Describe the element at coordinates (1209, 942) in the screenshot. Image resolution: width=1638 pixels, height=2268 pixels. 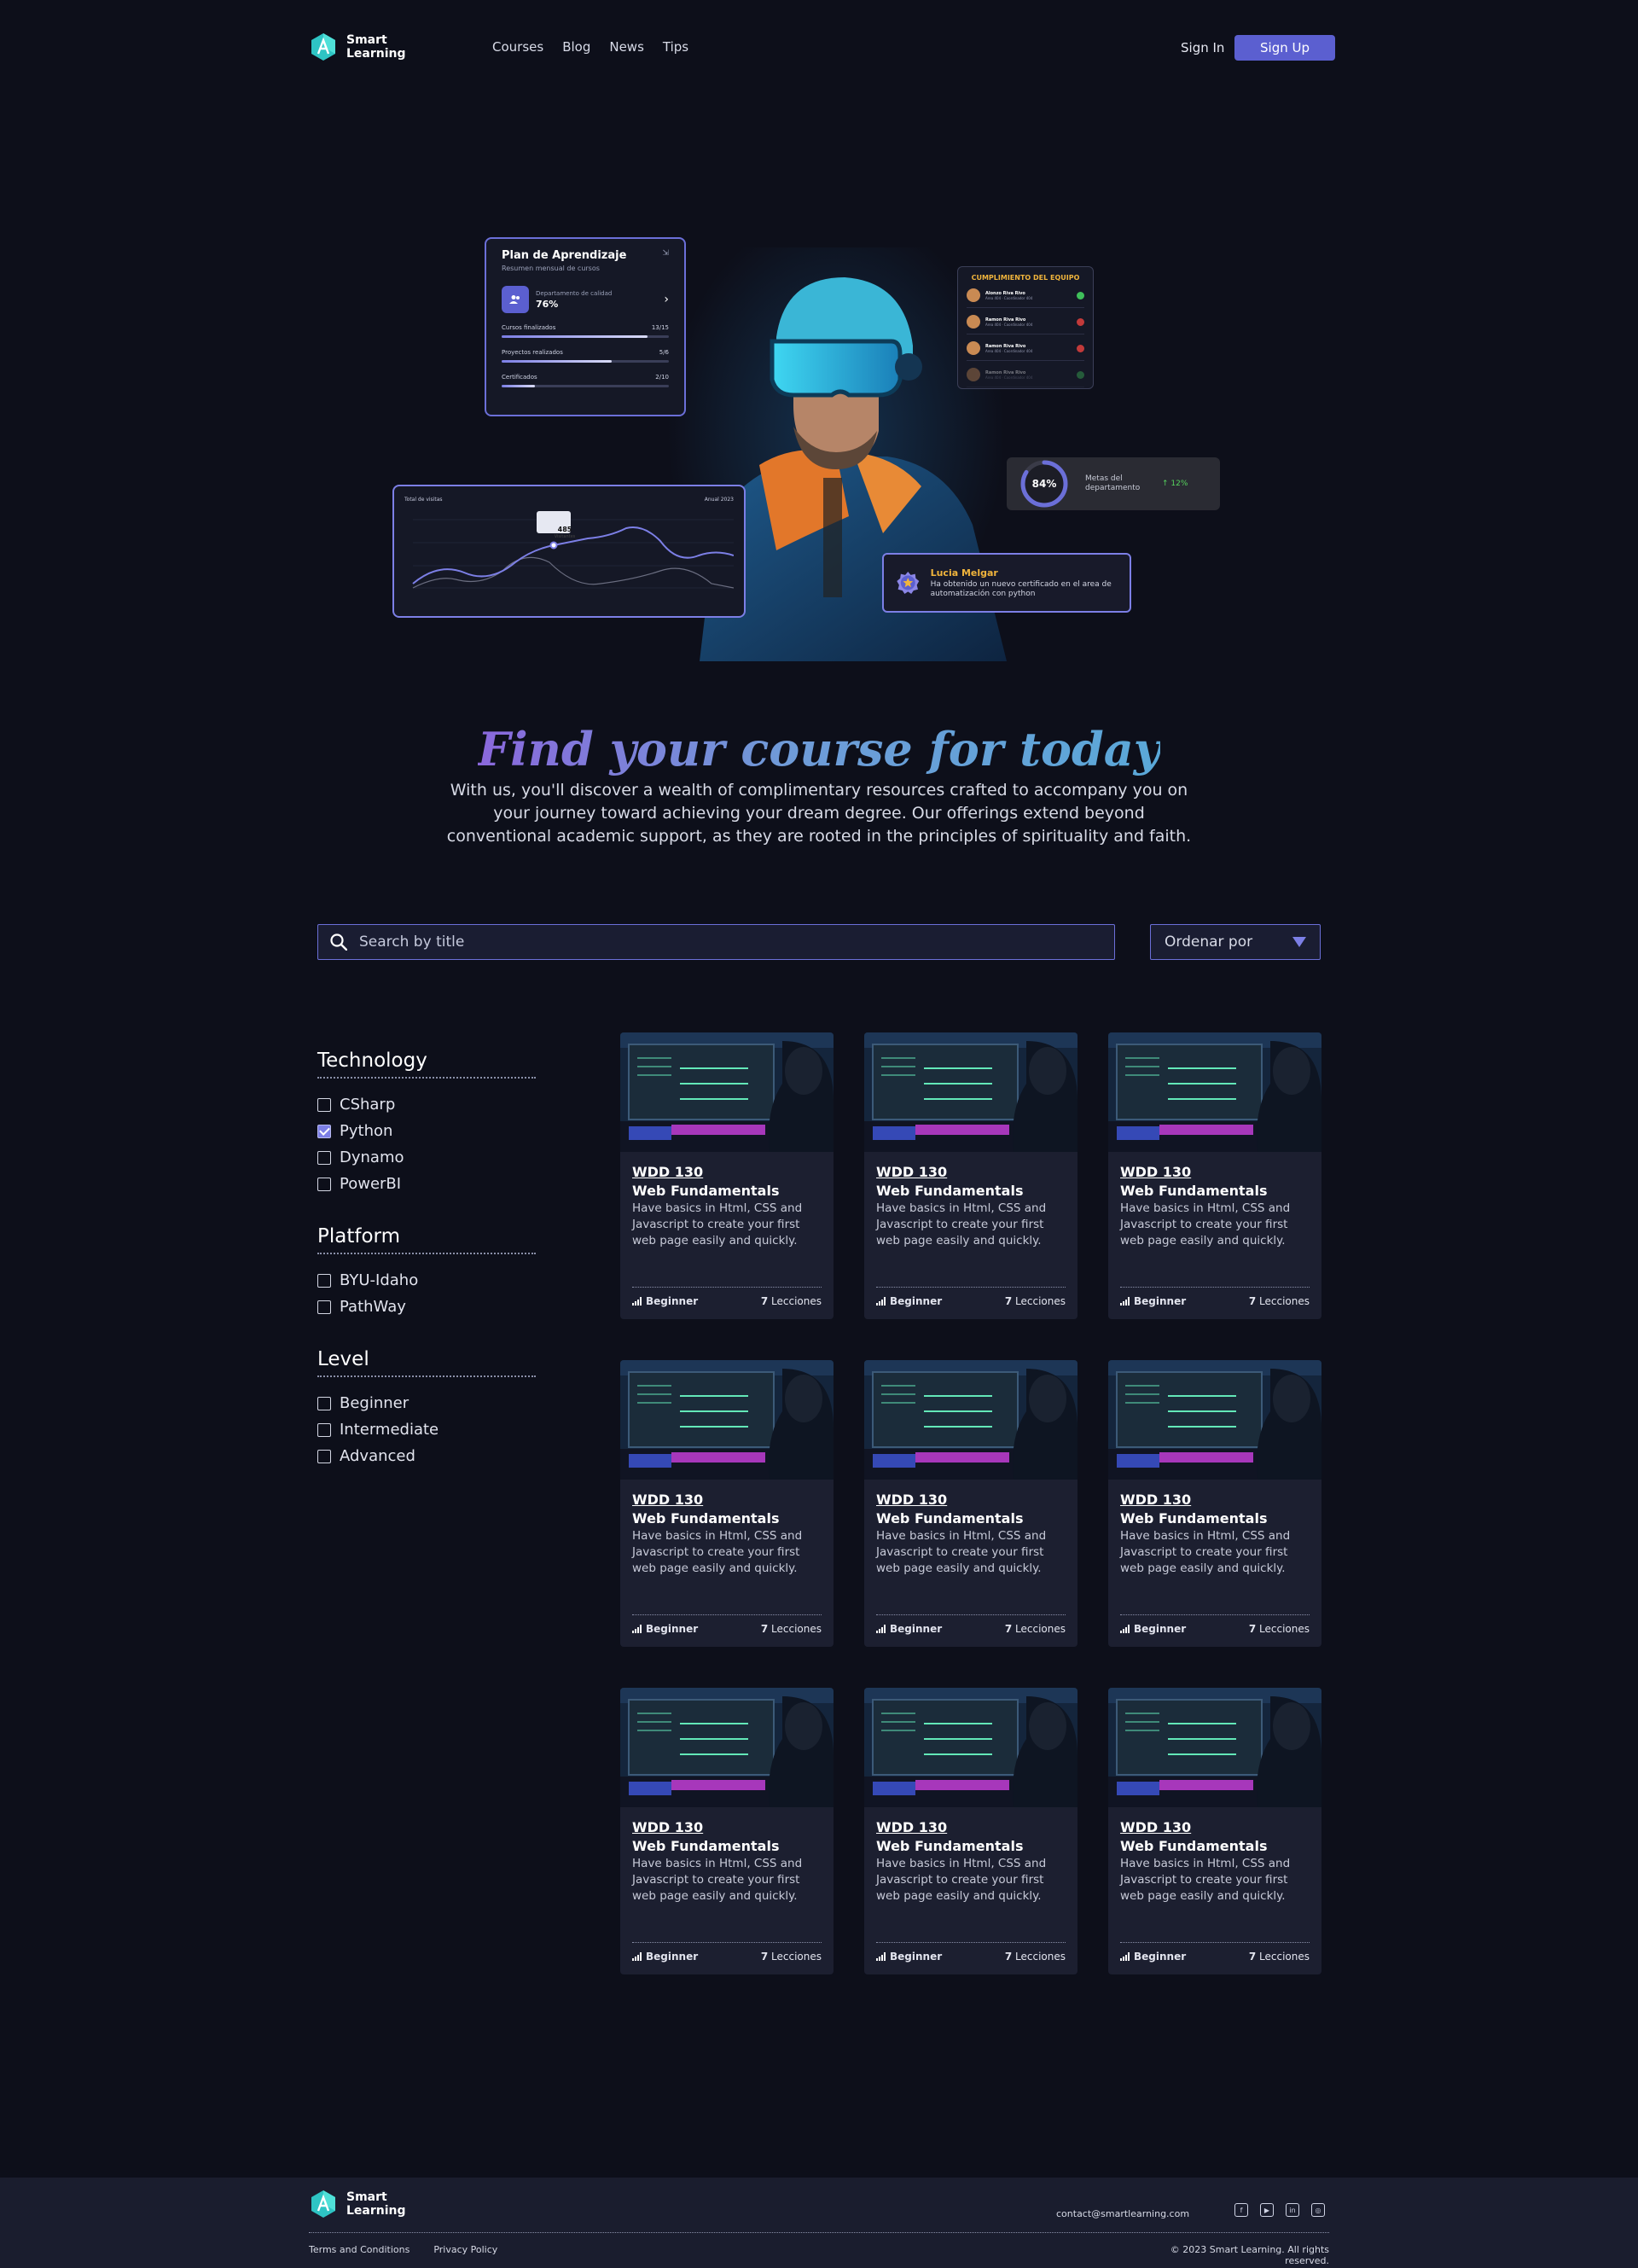
I see `sort-label: Ordenar por` at that location.